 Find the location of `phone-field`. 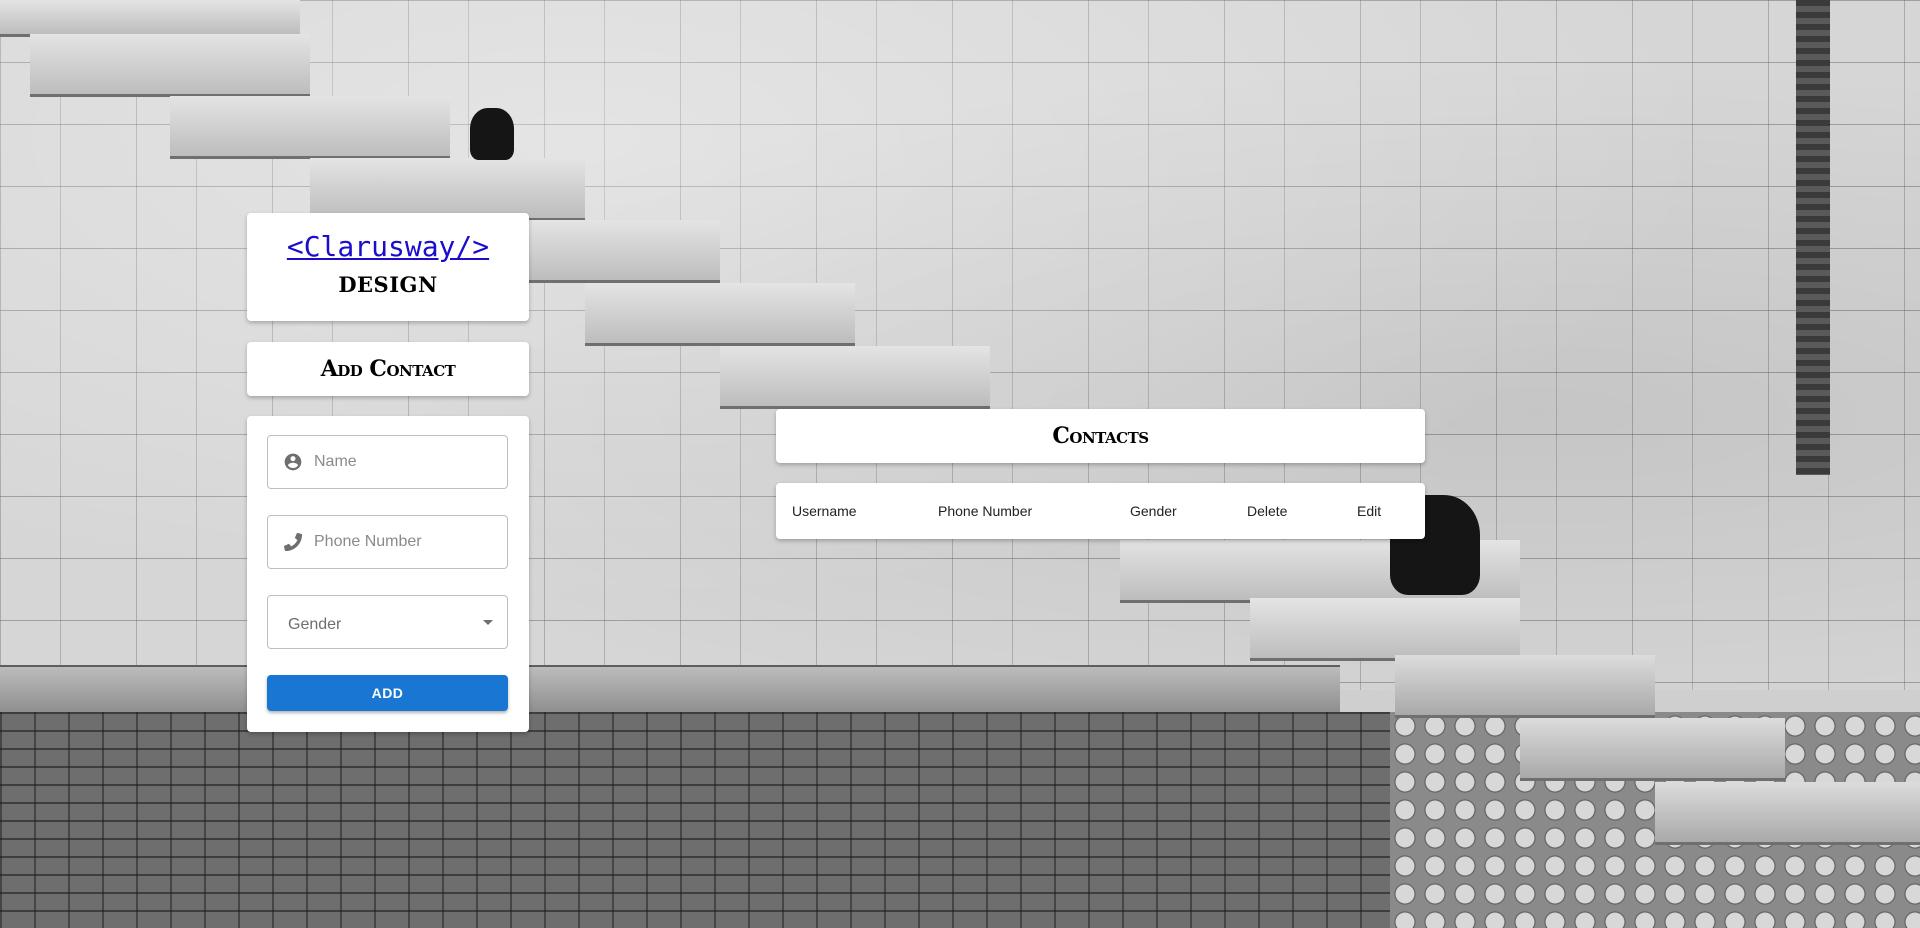

phone-field is located at coordinates (387, 542).